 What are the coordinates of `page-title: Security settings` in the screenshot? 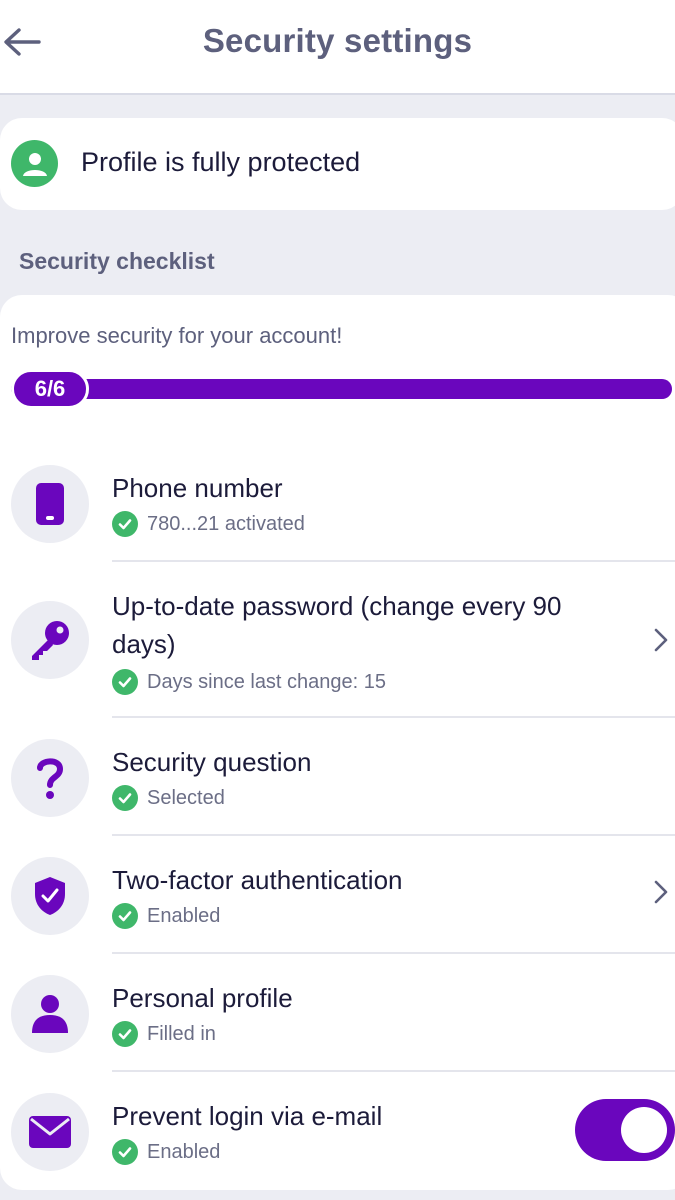 It's located at (337, 40).